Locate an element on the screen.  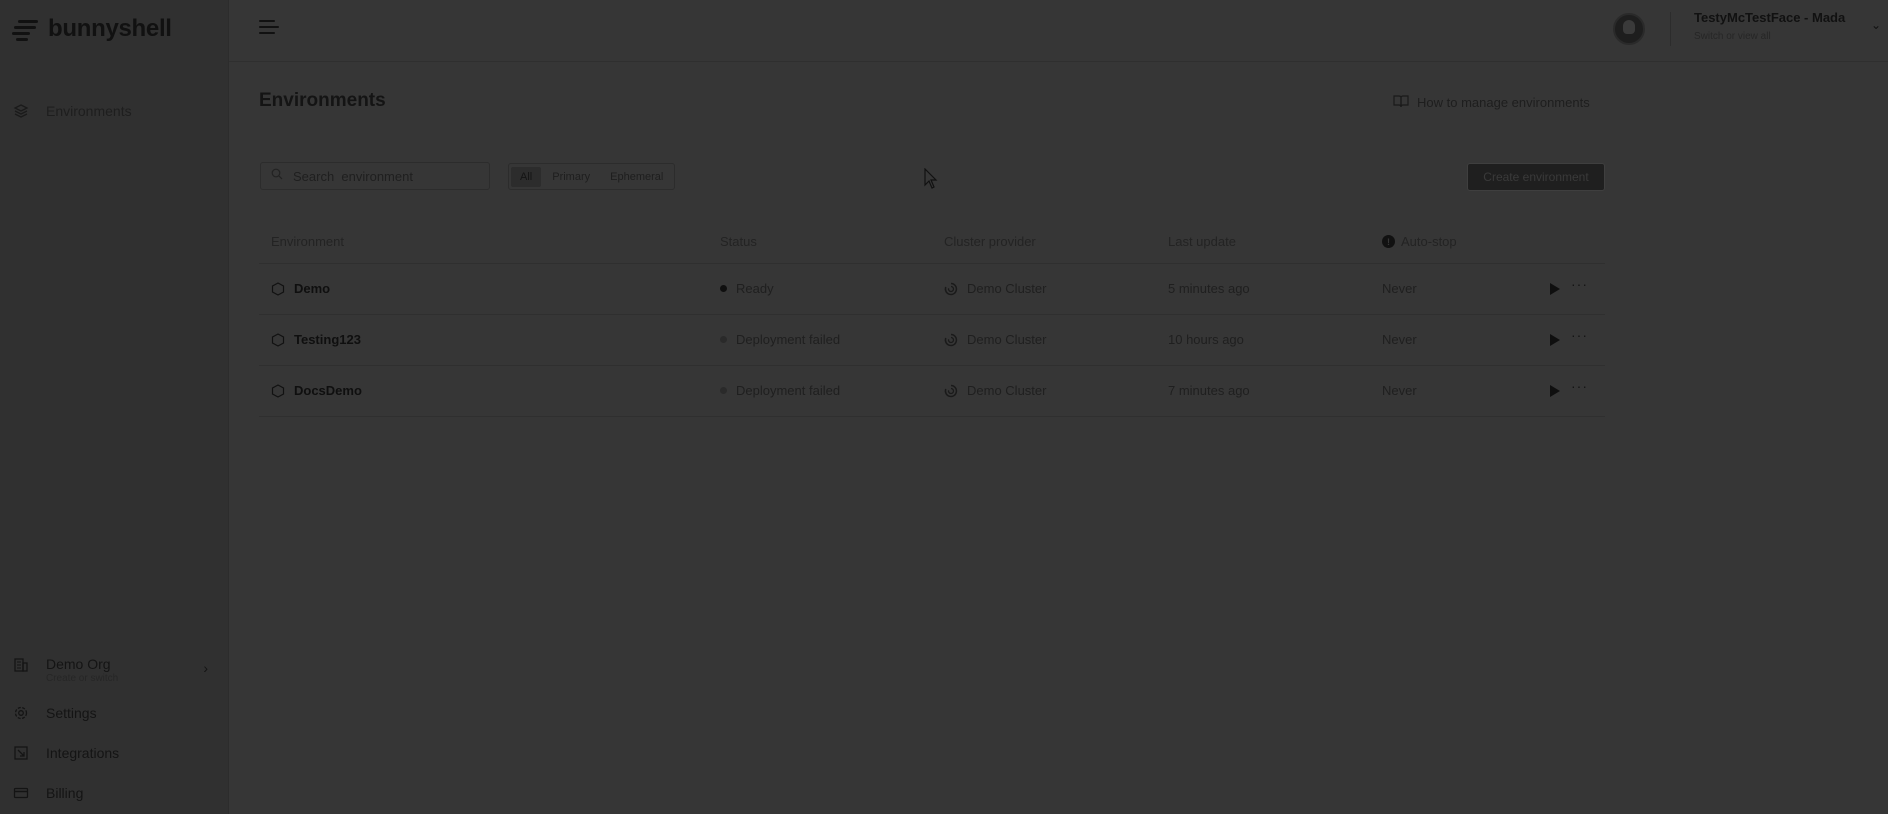
search-input is located at coordinates (373, 176).